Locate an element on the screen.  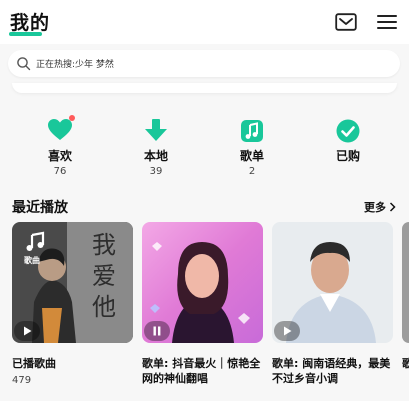
chevron-right-icon is located at coordinates (392, 207).